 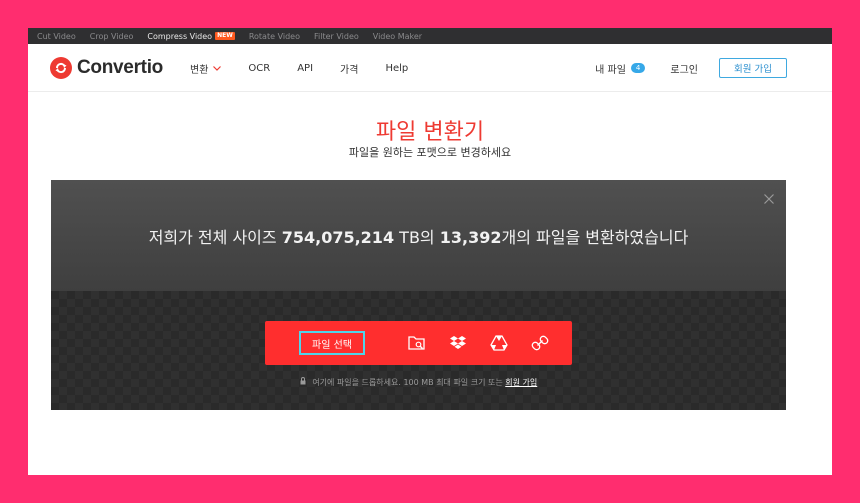 What do you see at coordinates (199, 70) in the screenshot?
I see `nav-item-convert-label: 변환` at bounding box center [199, 70].